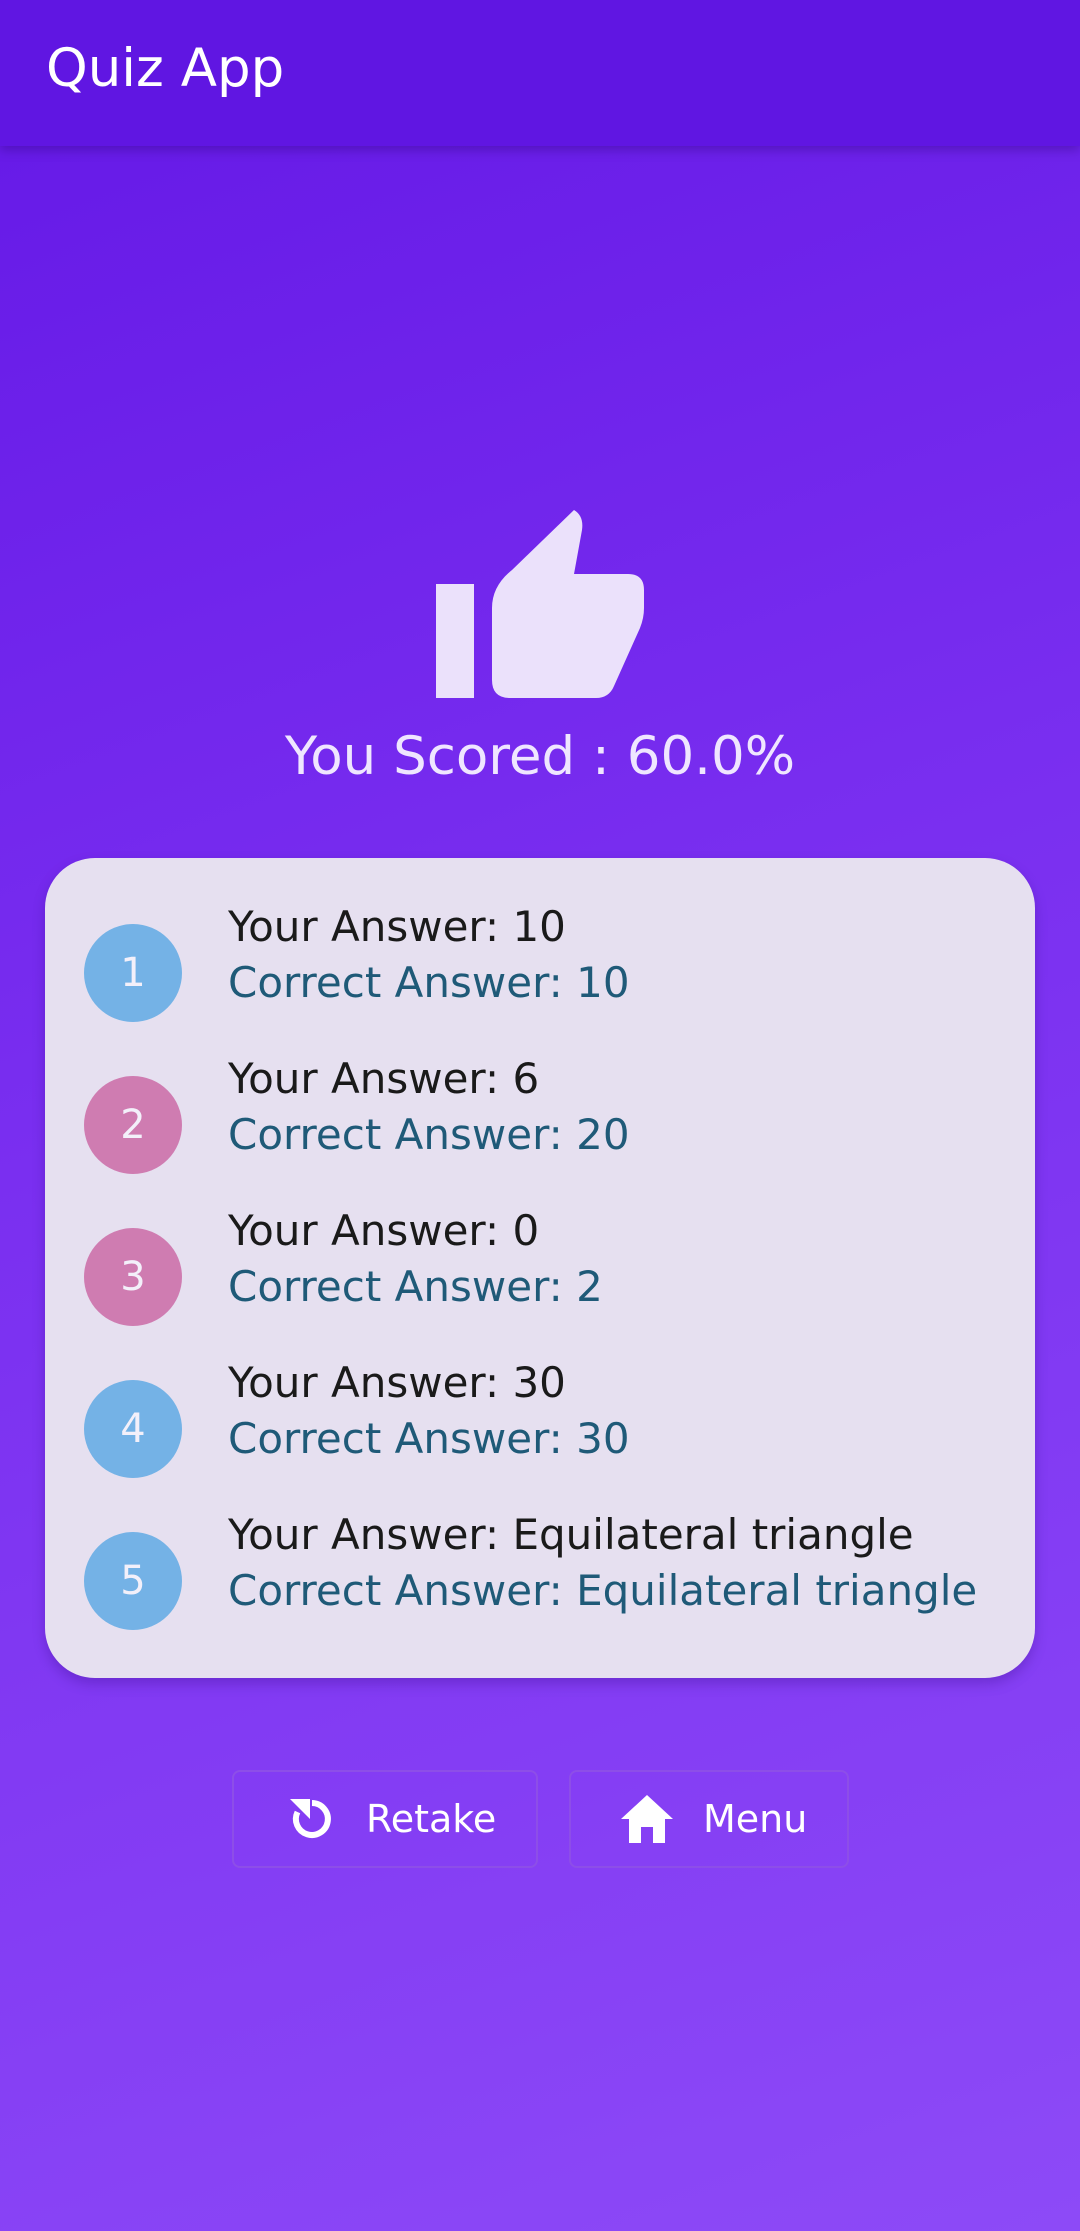 This screenshot has height=2231, width=1080. I want to click on home-icon, so click(647, 1819).